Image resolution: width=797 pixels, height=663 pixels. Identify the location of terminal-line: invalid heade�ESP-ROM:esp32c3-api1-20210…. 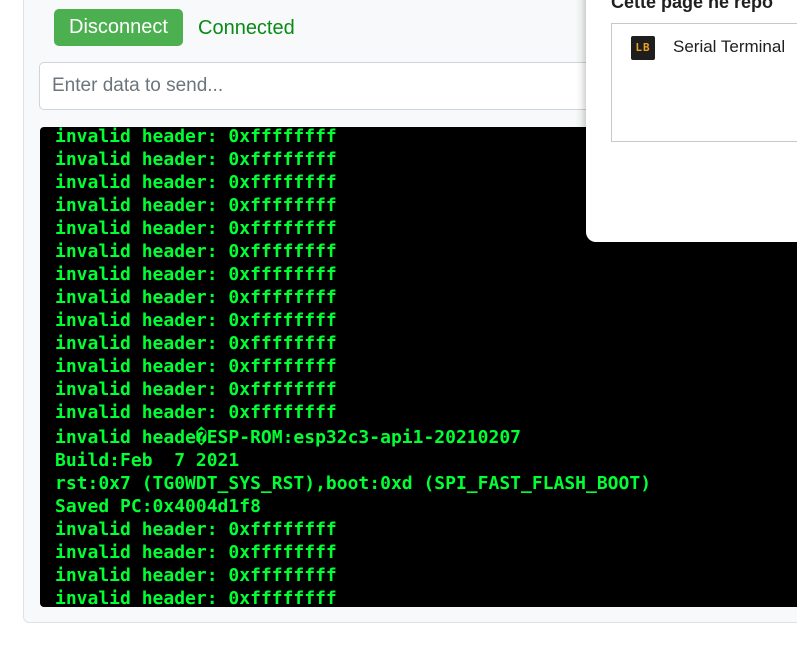
(288, 437).